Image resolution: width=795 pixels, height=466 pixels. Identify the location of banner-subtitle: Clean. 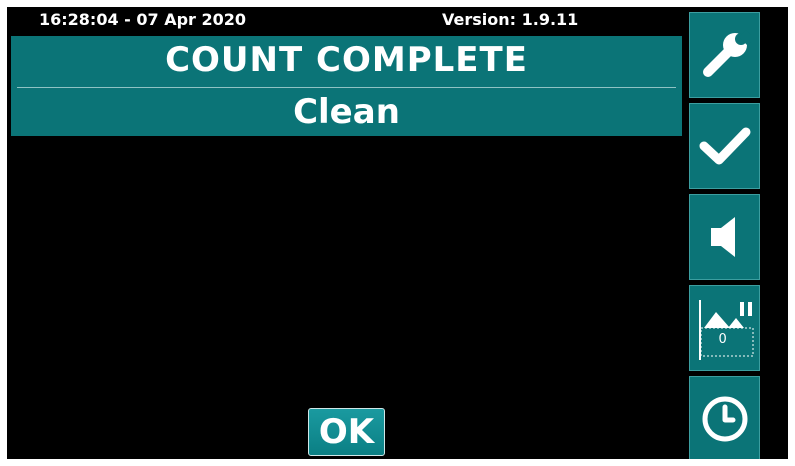
(346, 112).